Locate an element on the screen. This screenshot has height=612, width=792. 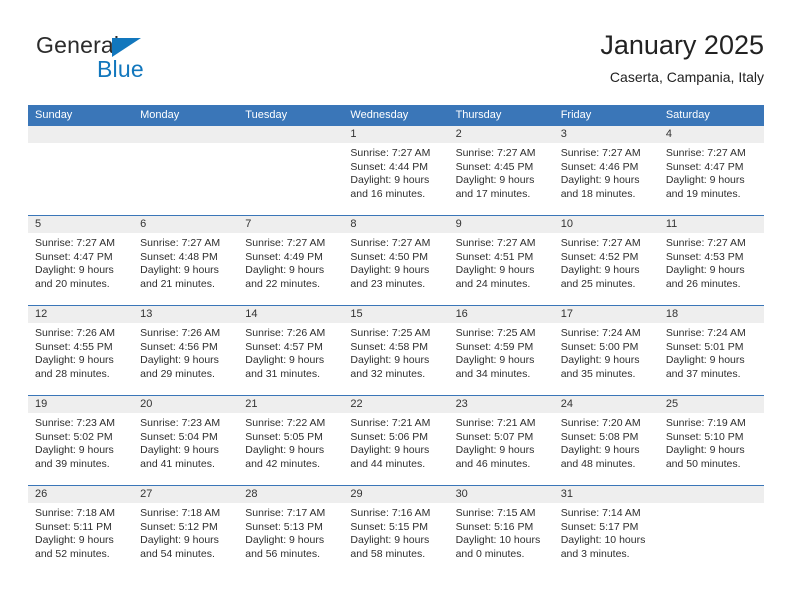
day-detail-line: Sunrise: 7:15 AM is located at coordinates (495, 513).